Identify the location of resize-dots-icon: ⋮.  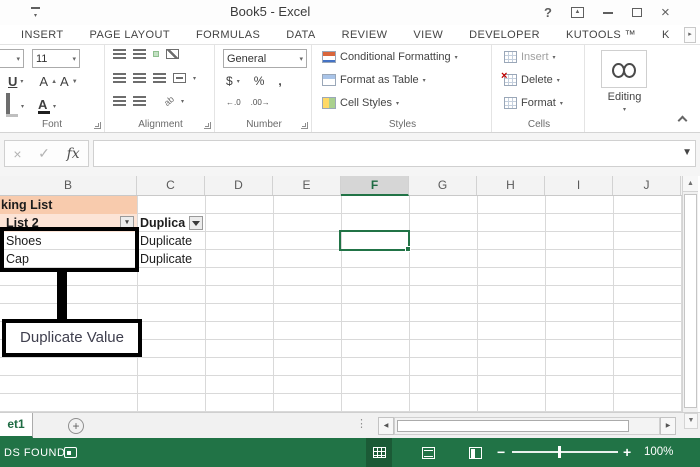
(361, 423).